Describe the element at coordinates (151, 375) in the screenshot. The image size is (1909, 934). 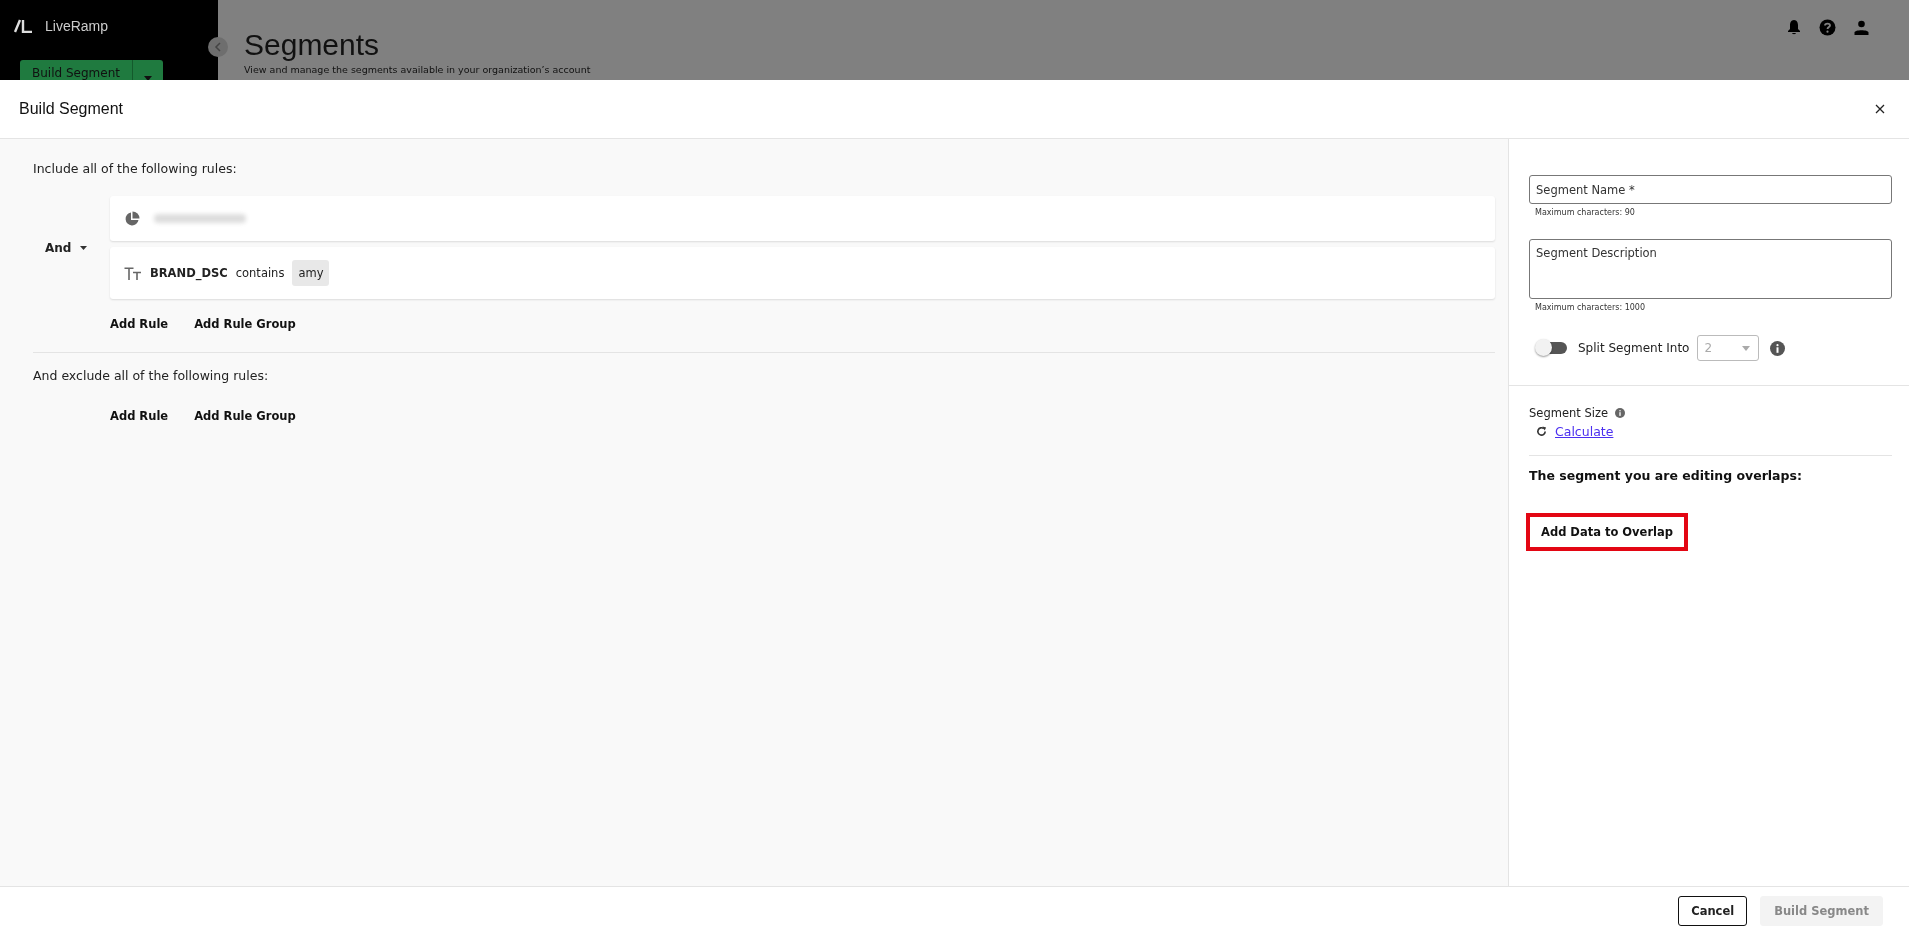
I see `section-heading: And exclude all of the following rules:` at that location.